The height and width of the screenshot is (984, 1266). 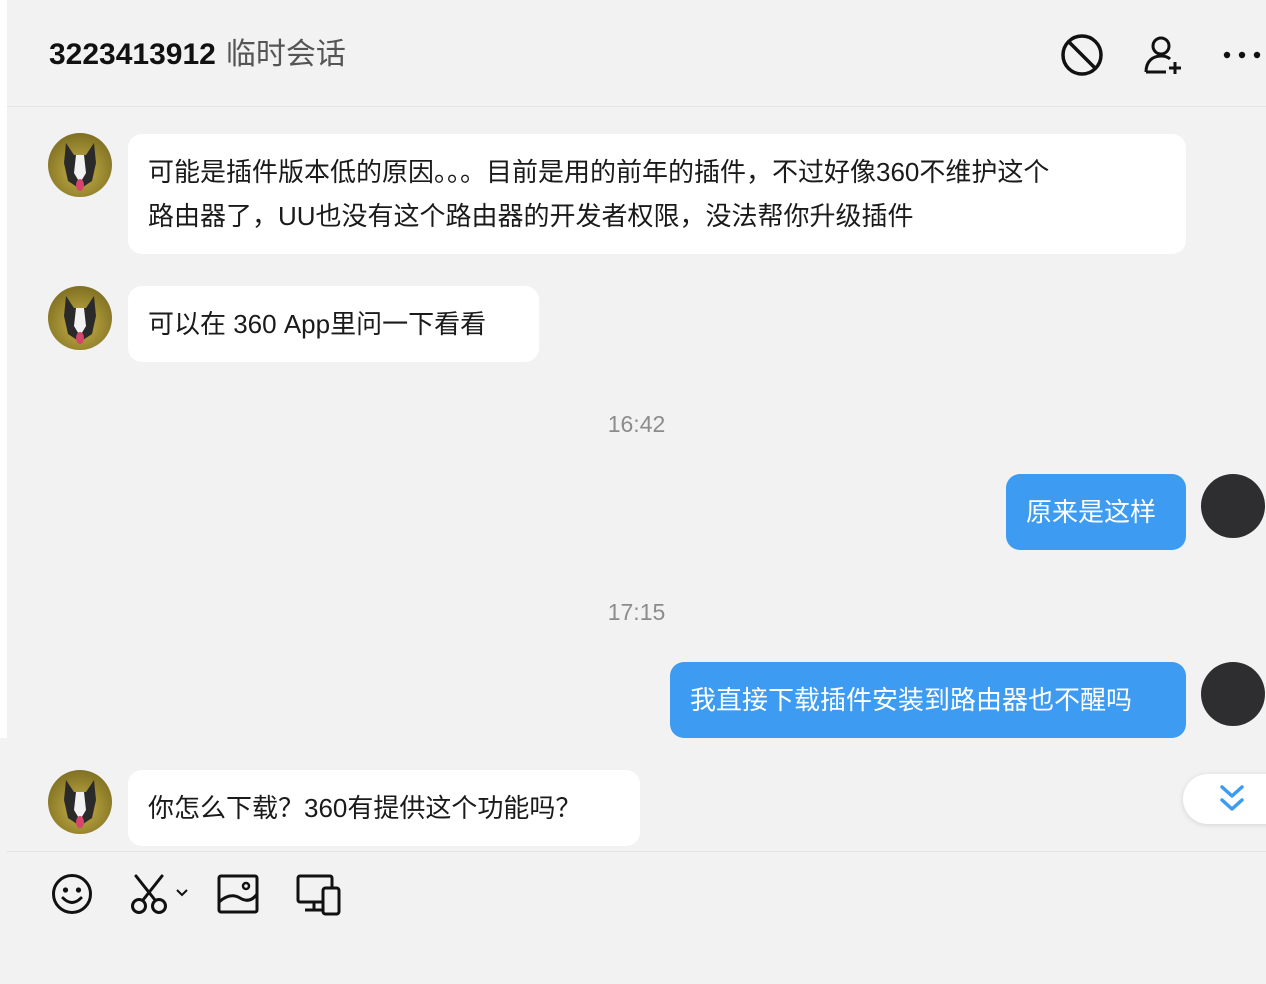 I want to click on message-timestamp: 16:42, so click(x=636, y=424).